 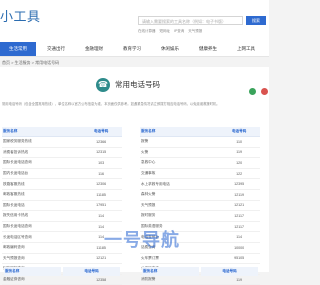 What do you see at coordinates (101, 195) in the screenshot?
I see `phone-number: 11185` at bounding box center [101, 195].